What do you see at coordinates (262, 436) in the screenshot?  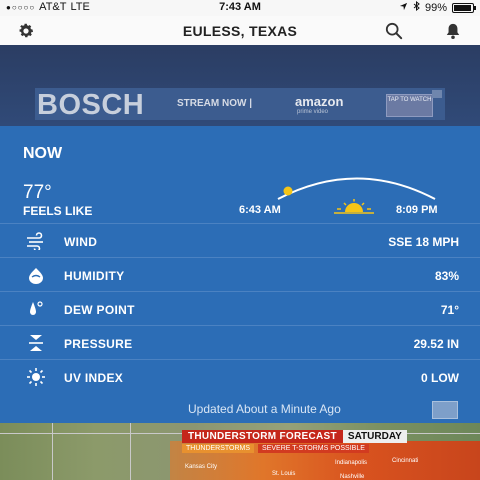 I see `forecast-title: THUNDERSTORM FORECAST` at bounding box center [262, 436].